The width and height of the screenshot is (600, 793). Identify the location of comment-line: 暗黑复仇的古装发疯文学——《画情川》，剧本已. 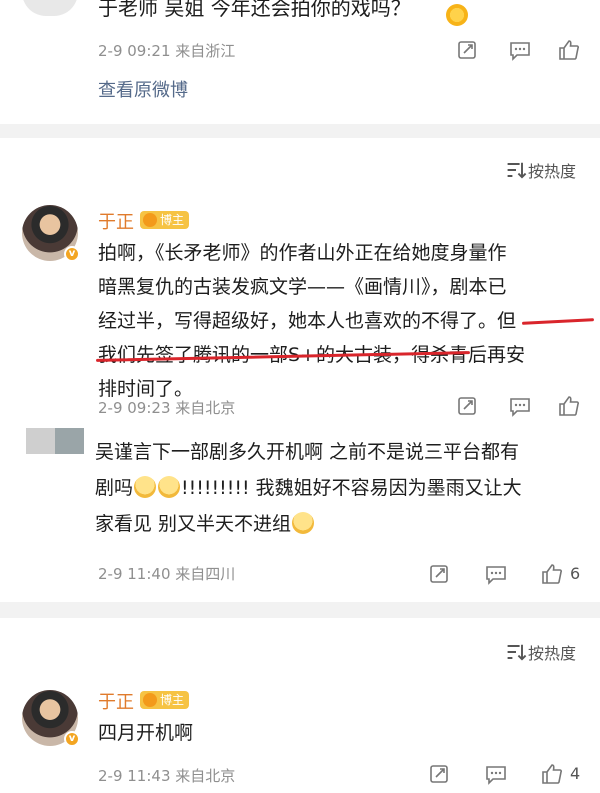
(302, 287).